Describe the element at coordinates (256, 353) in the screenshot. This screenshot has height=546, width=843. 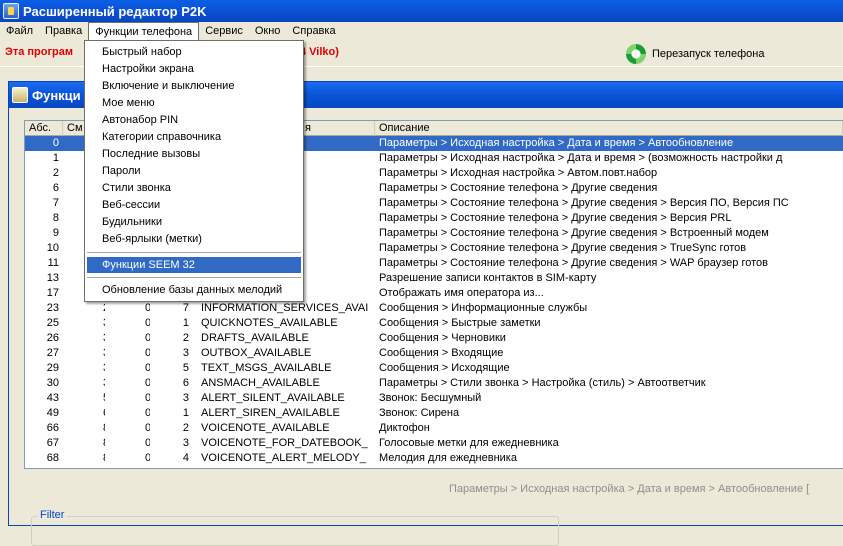
I see `cell-name: OUTBOX_AVAILABLE` at that location.